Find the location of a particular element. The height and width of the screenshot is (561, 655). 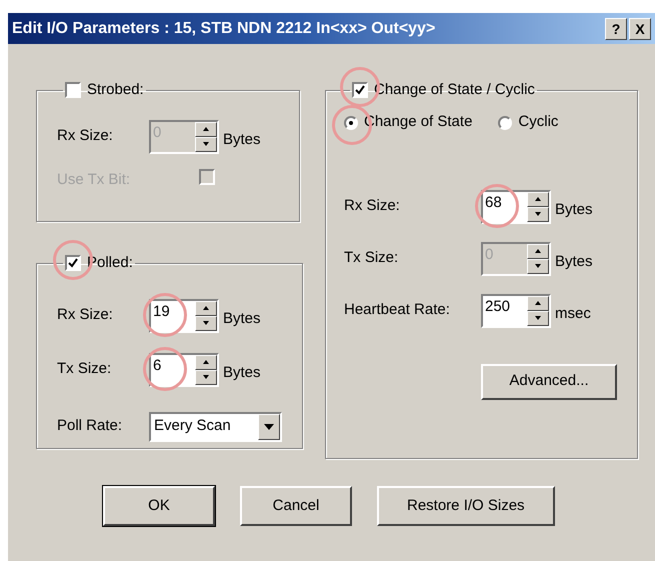

radio-label: Cyclic is located at coordinates (538, 122).